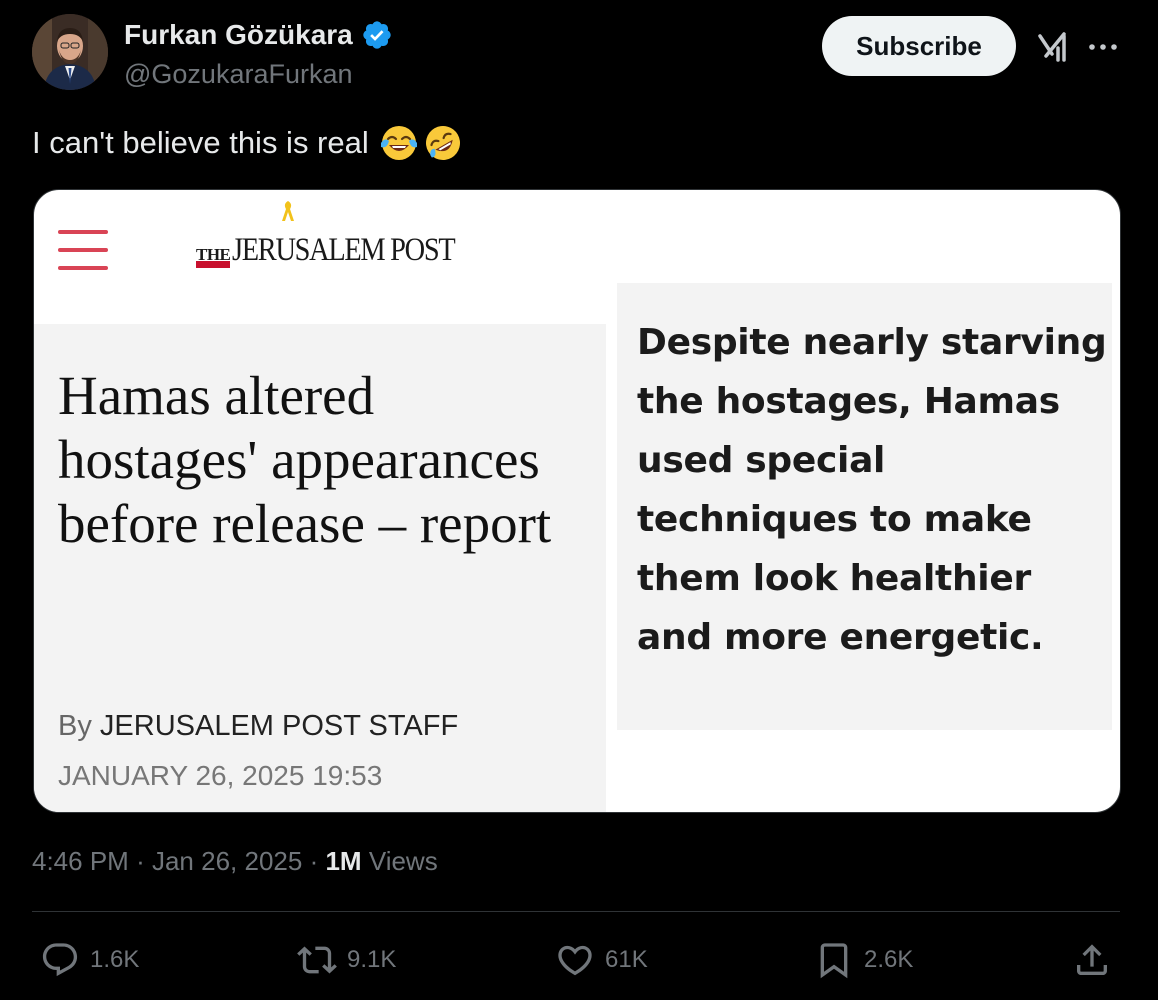 The width and height of the screenshot is (1158, 1000). I want to click on repost-button: 9.1K, so click(346, 960).